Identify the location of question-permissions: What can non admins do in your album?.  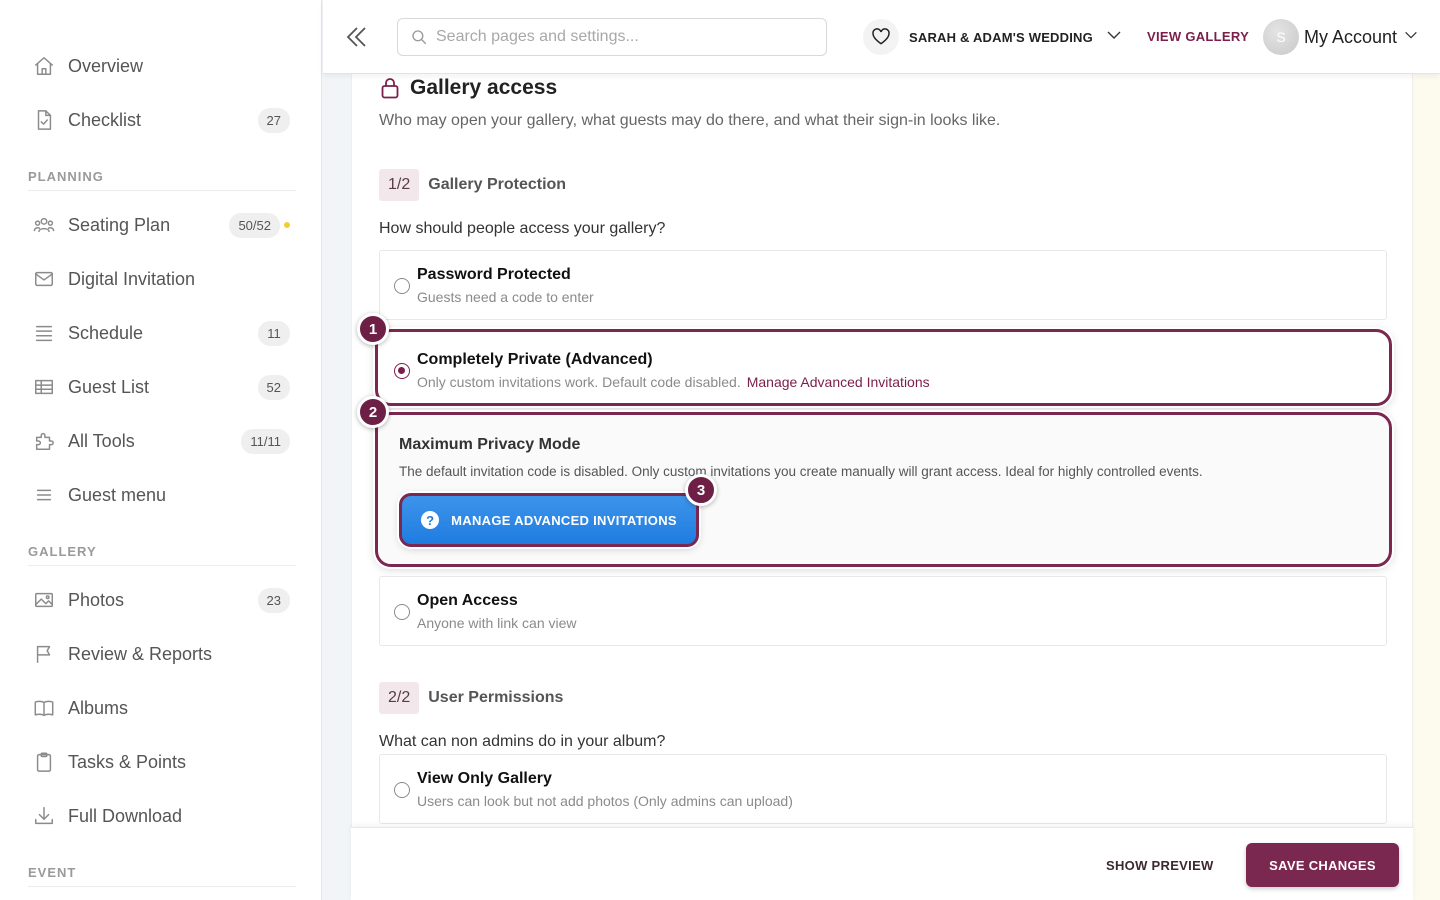
(522, 741).